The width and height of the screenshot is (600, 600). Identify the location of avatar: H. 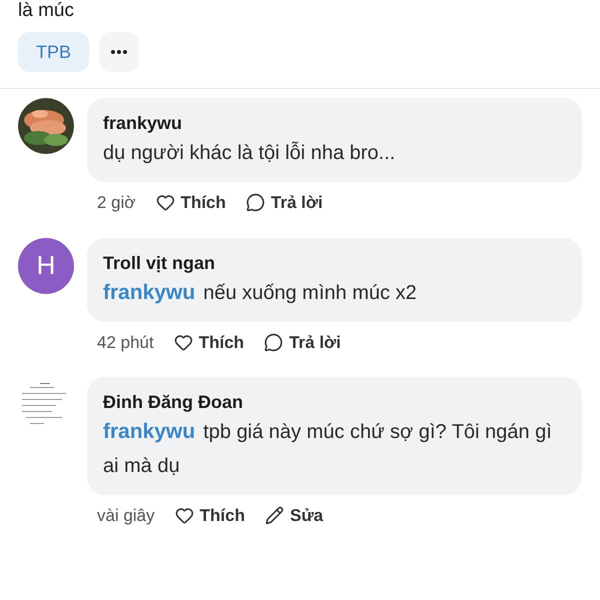
(46, 266).